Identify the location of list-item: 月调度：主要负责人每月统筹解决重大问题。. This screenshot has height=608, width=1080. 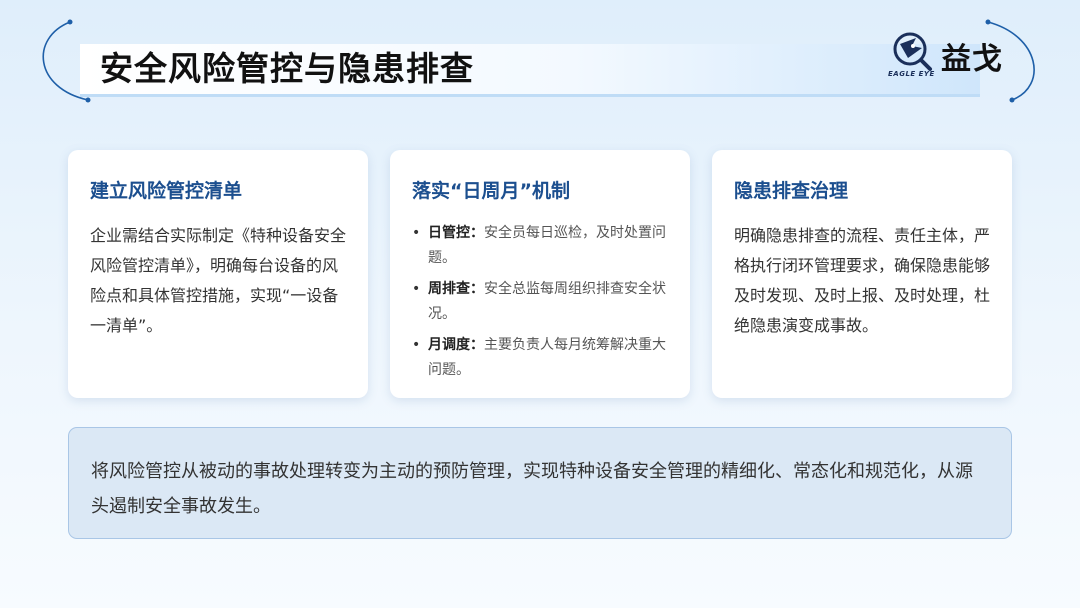
(540, 358).